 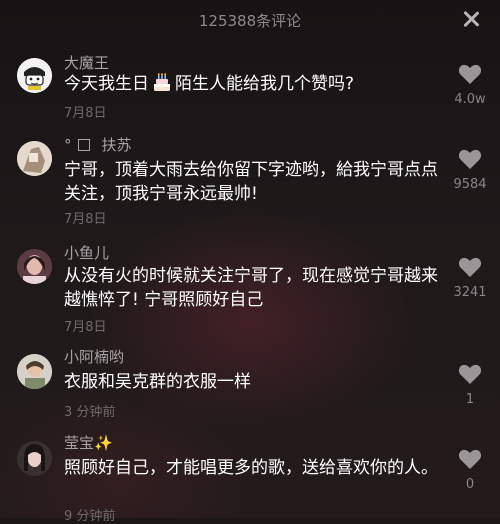 I want to click on comment-text: 今天我生日 陌生人能给我几个赞吗?, so click(x=256, y=84).